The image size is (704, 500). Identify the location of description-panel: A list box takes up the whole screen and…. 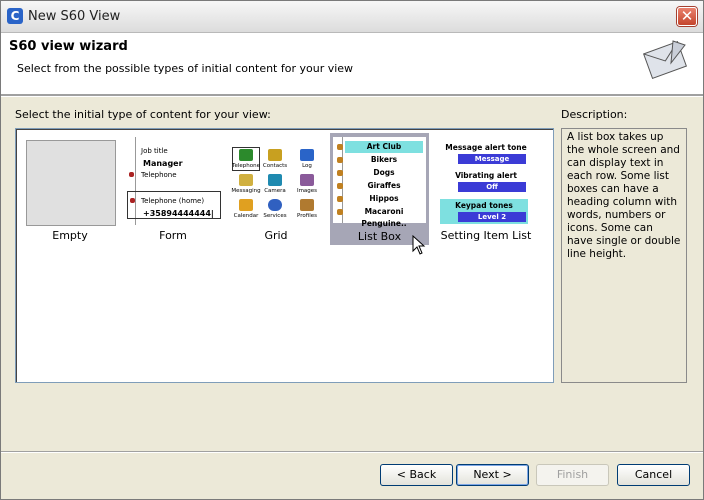
(624, 255).